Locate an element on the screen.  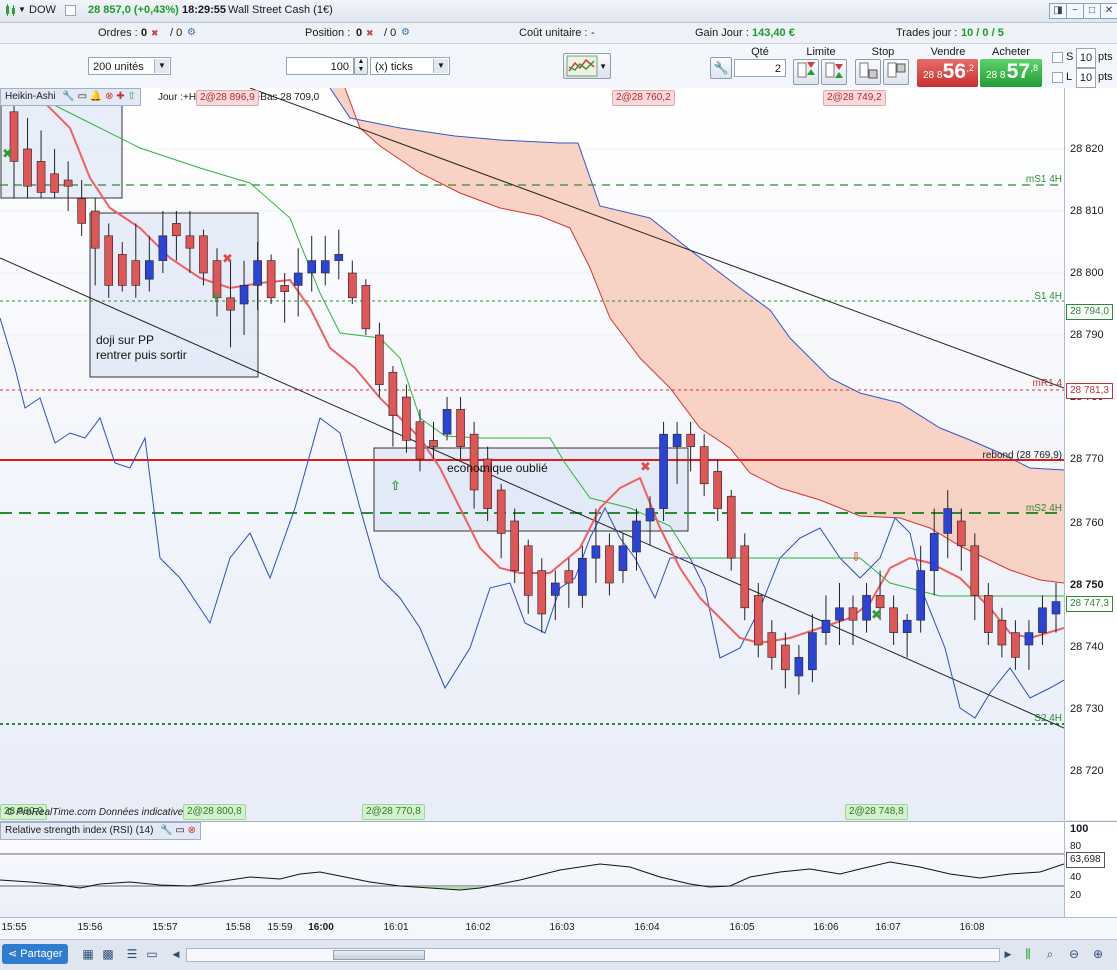
limit-buy-button is located at coordinates (806, 72).